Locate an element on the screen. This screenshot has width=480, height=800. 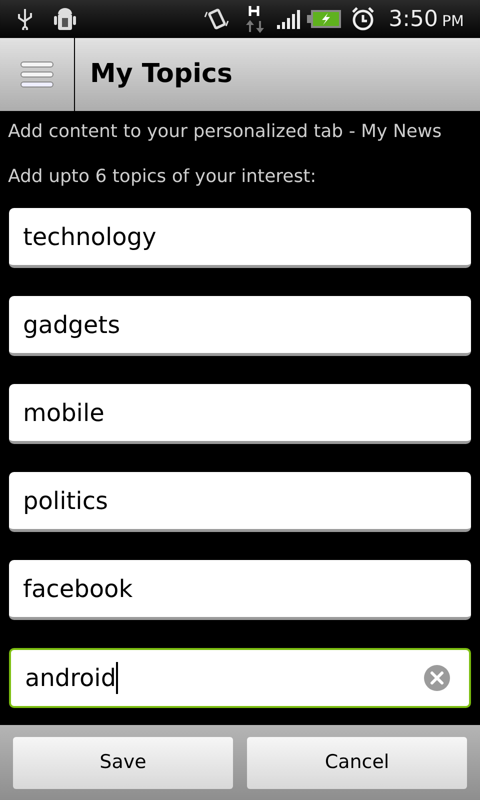
clock-meridiem: PM is located at coordinates (453, 21).